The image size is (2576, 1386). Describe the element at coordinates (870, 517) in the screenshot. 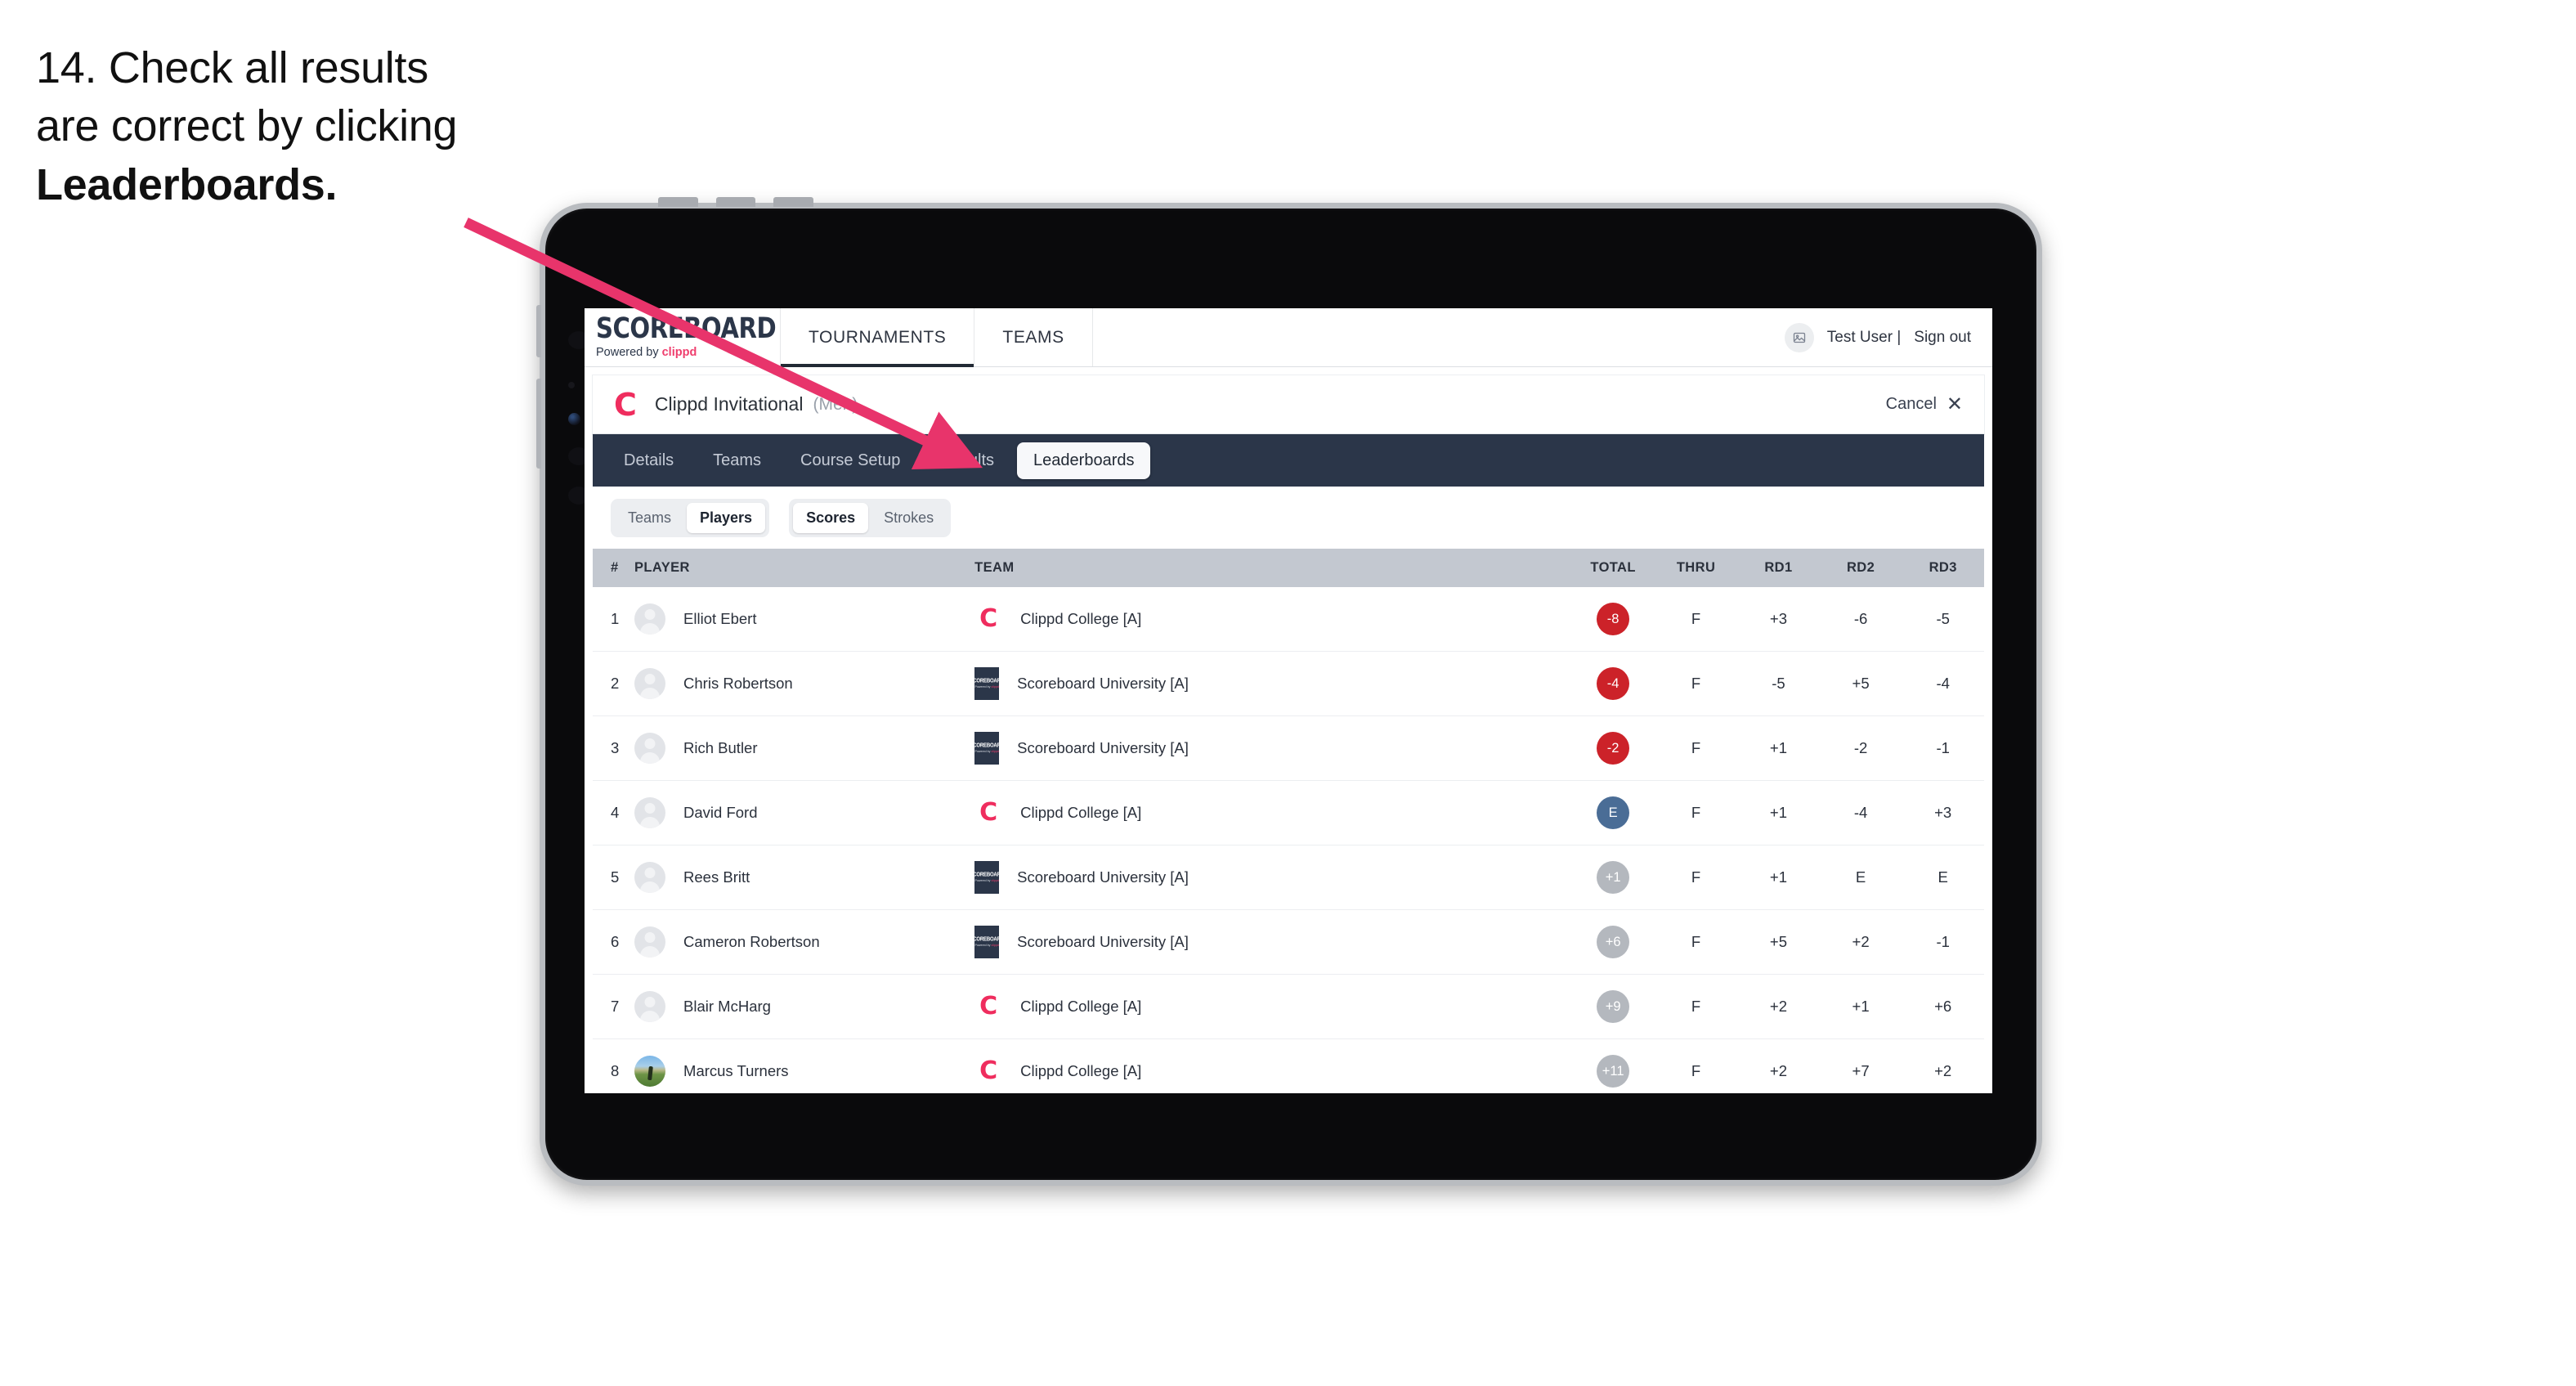

I see `metric-toggle: Scores Strokes` at that location.